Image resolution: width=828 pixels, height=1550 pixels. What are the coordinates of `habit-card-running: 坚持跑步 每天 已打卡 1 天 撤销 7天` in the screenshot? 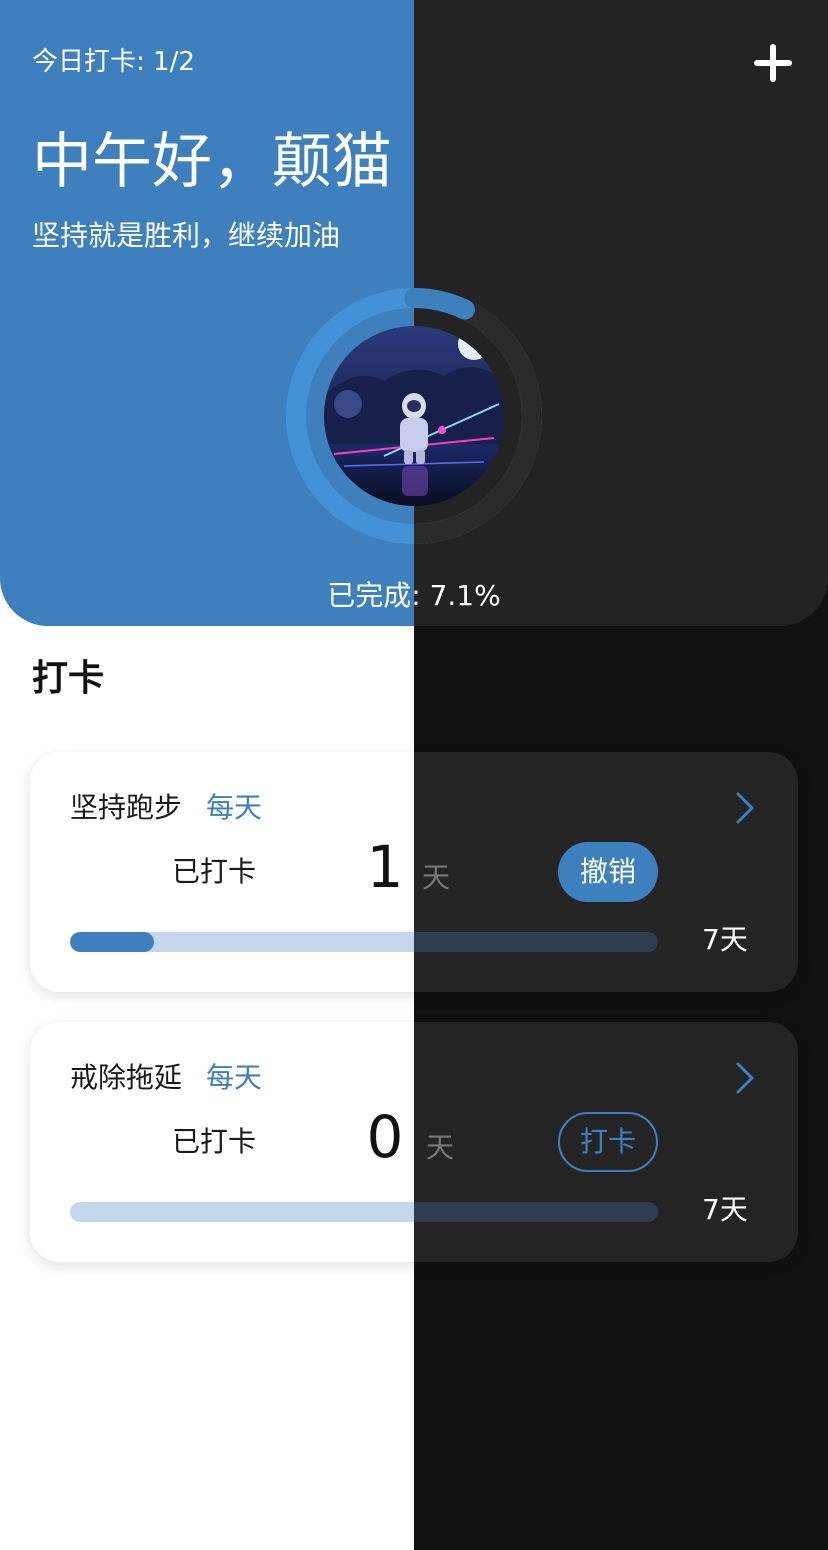 It's located at (414, 872).